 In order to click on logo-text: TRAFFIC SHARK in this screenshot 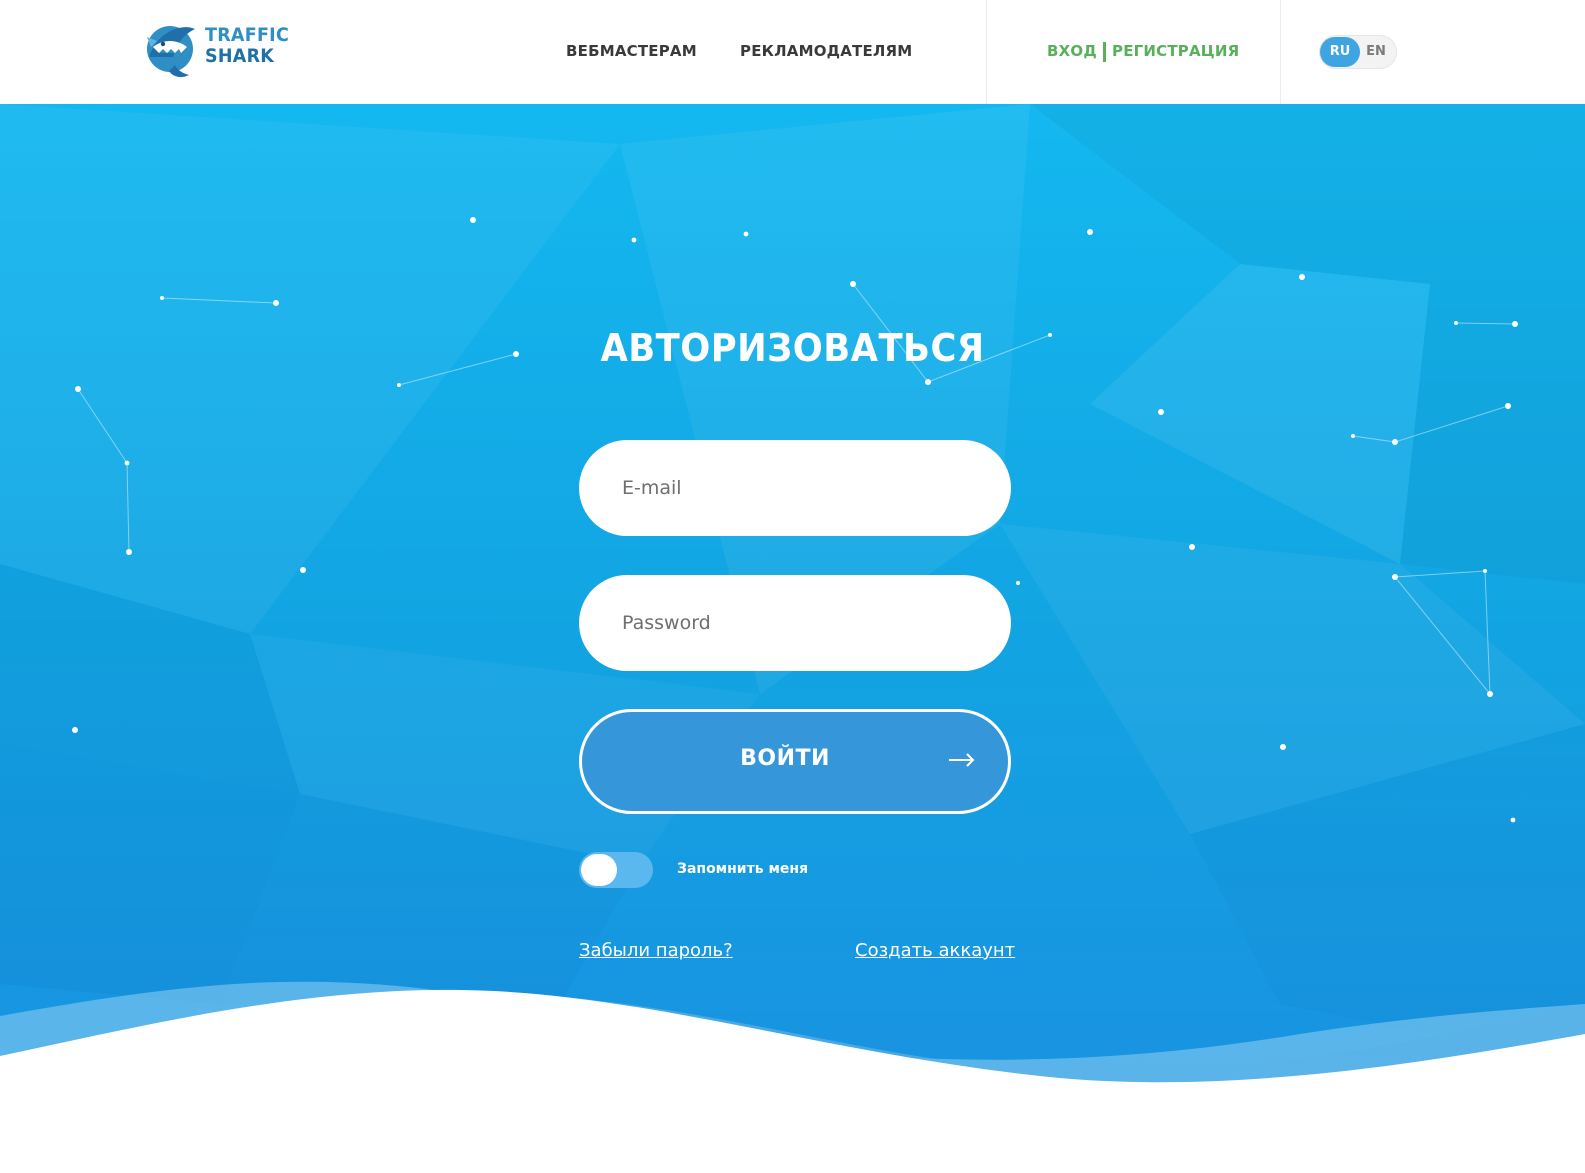, I will do `click(247, 46)`.